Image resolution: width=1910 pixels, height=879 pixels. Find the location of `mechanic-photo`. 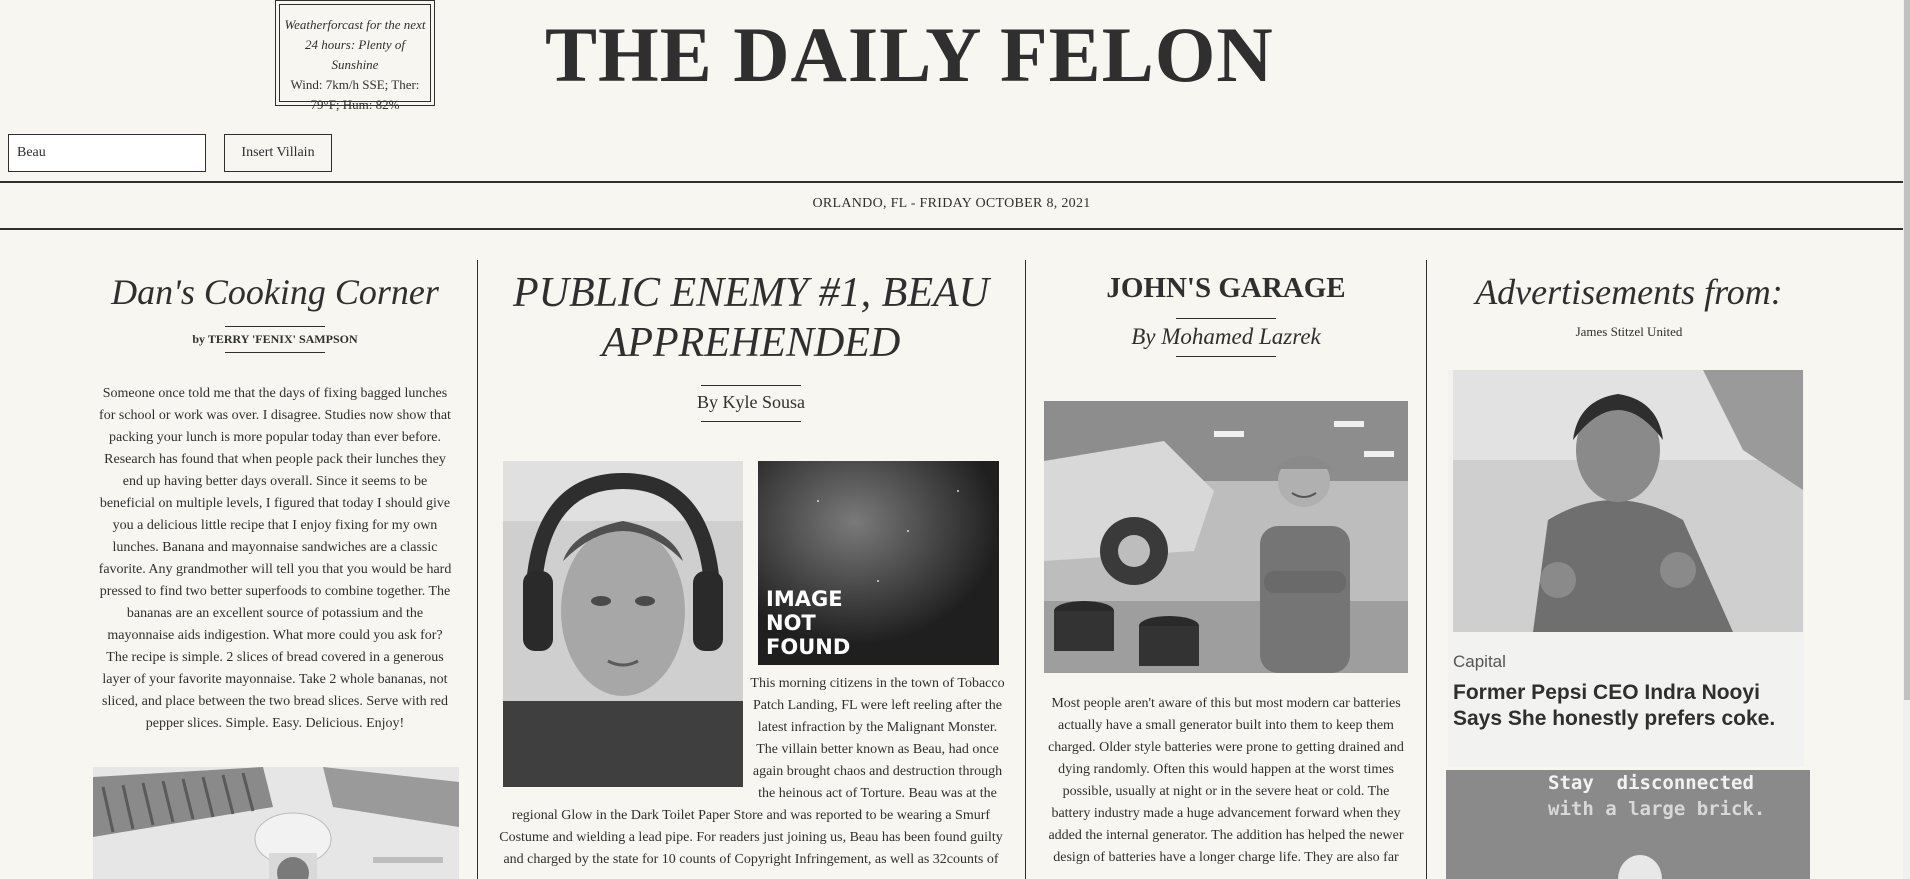

mechanic-photo is located at coordinates (1226, 537).